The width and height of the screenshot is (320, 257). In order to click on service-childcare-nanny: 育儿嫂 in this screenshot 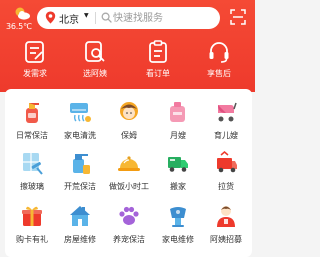, I will do `click(226, 121)`.